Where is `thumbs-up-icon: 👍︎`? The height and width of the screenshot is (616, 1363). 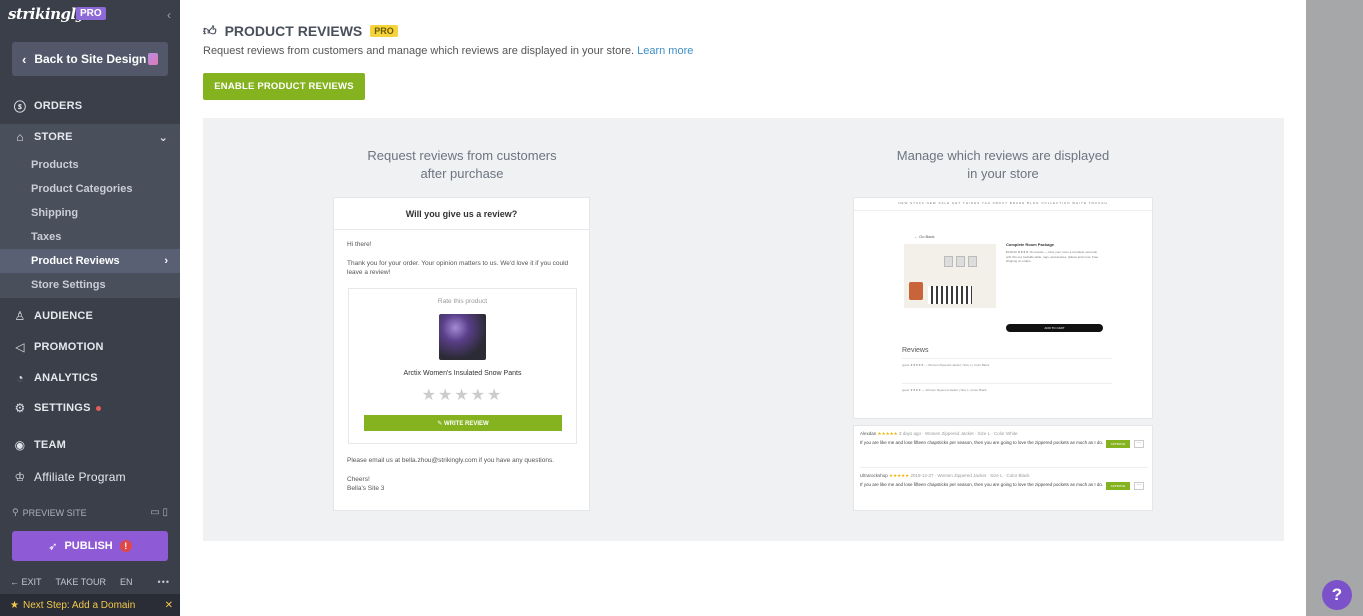 thumbs-up-icon: 👍︎ is located at coordinates (210, 30).